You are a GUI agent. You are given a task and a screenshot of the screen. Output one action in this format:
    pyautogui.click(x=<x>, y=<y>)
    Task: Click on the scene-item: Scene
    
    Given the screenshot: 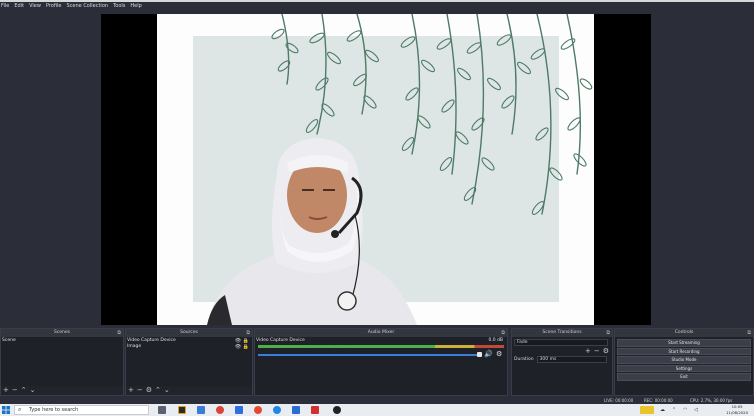 What is the action you would take?
    pyautogui.click(x=62, y=341)
    